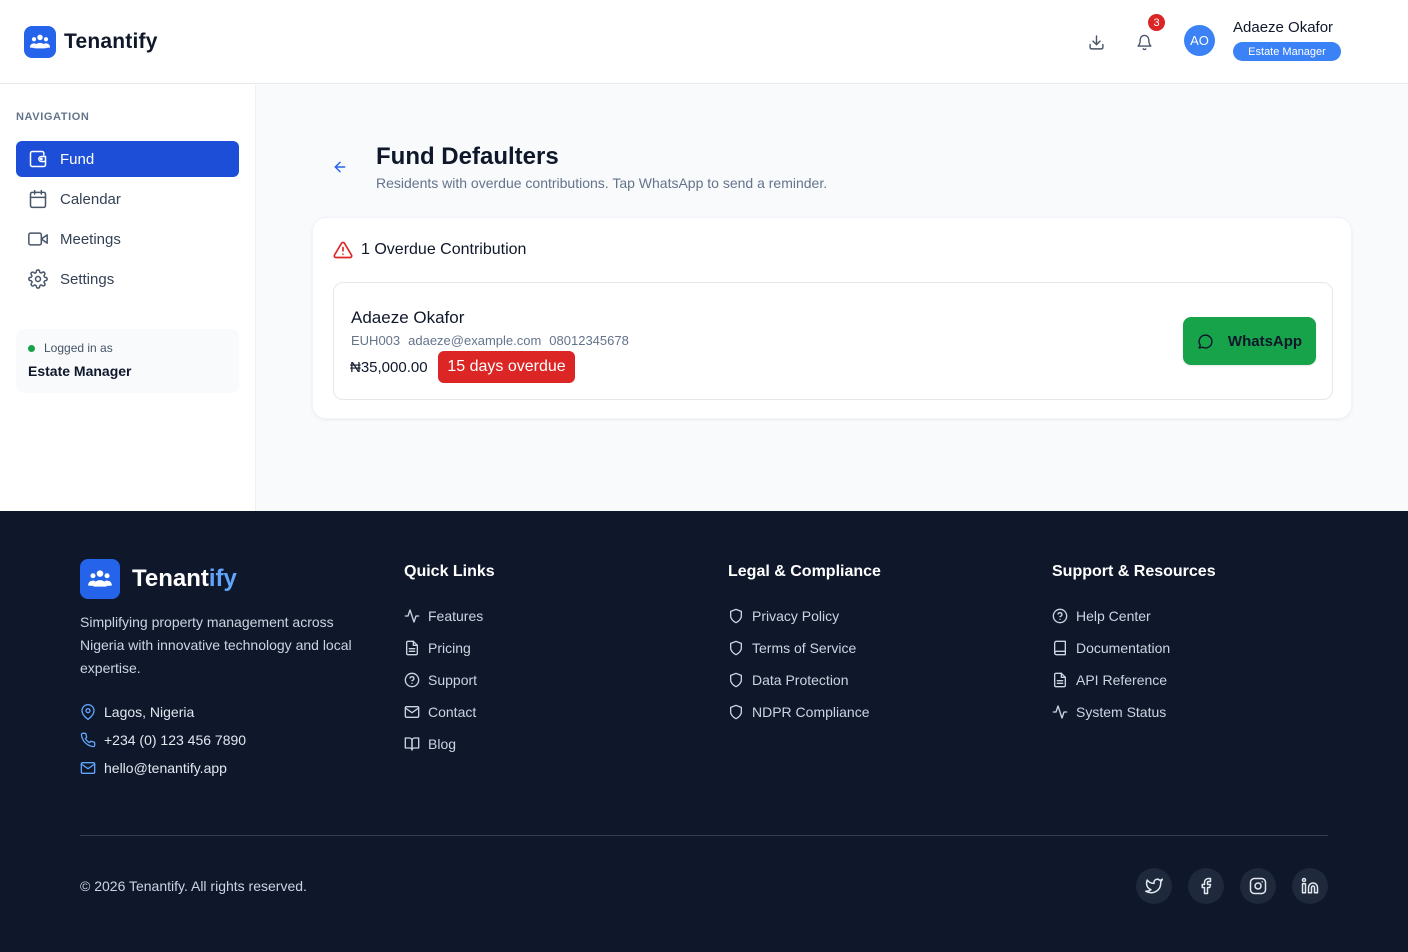  I want to click on login-status-card: Logged in as Estate Manager, so click(127, 361).